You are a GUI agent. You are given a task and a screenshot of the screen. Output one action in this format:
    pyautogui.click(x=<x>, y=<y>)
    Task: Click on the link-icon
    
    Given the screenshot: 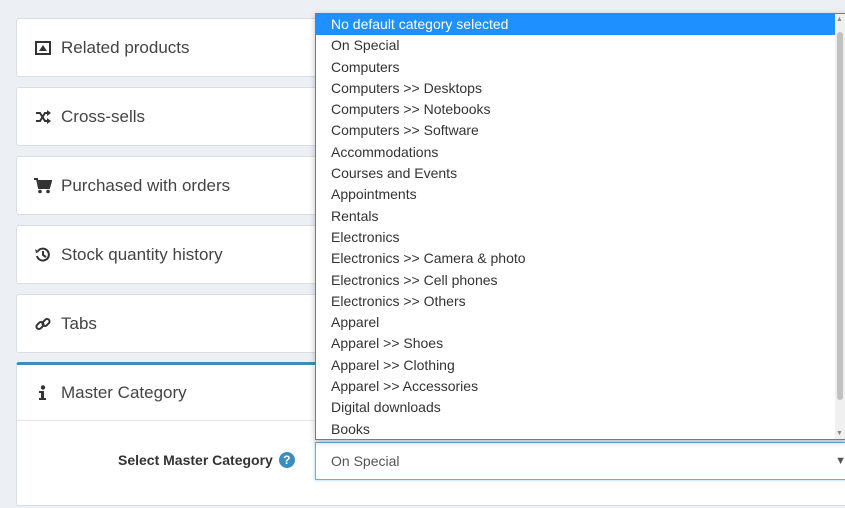 What is the action you would take?
    pyautogui.click(x=43, y=324)
    